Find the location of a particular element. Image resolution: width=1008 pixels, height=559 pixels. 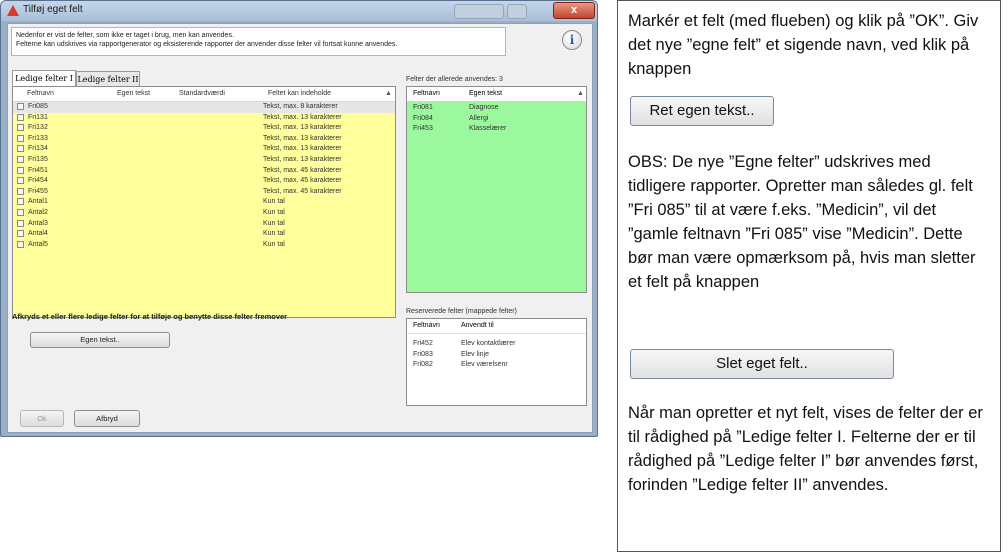

cancel-button: Afbryd is located at coordinates (107, 418).